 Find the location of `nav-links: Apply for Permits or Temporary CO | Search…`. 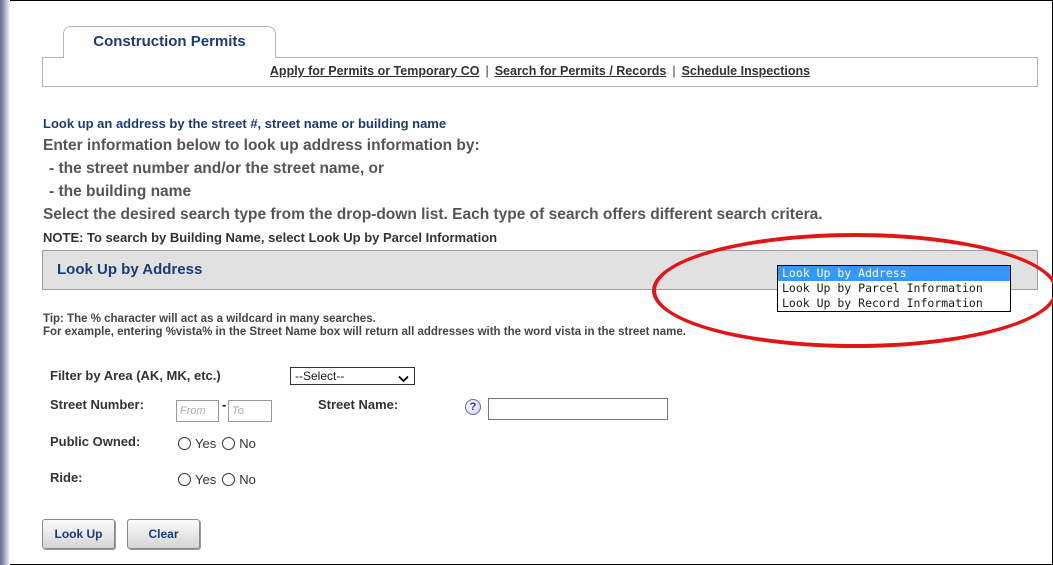

nav-links: Apply for Permits or Temporary CO | Search… is located at coordinates (540, 71).